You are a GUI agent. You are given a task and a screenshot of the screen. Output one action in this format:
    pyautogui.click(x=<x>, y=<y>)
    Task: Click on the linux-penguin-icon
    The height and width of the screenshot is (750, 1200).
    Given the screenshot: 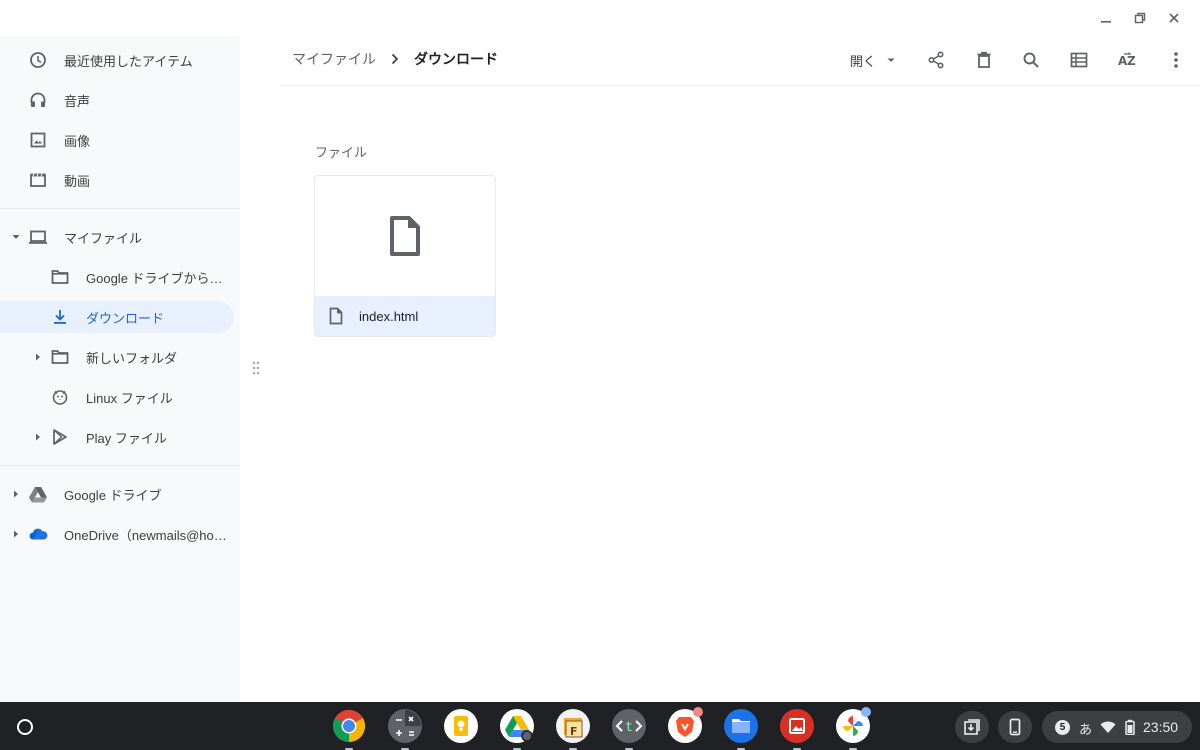 What is the action you would take?
    pyautogui.click(x=60, y=397)
    